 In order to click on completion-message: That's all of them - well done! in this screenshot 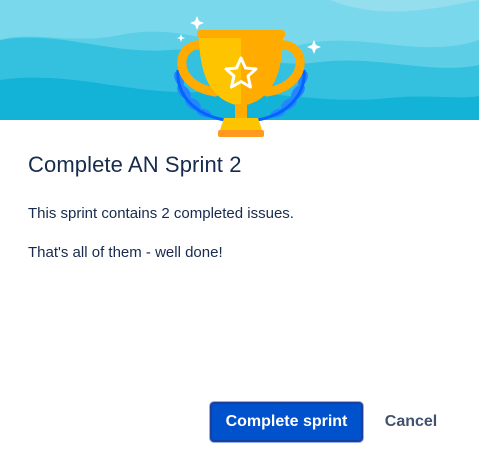, I will do `click(125, 252)`.